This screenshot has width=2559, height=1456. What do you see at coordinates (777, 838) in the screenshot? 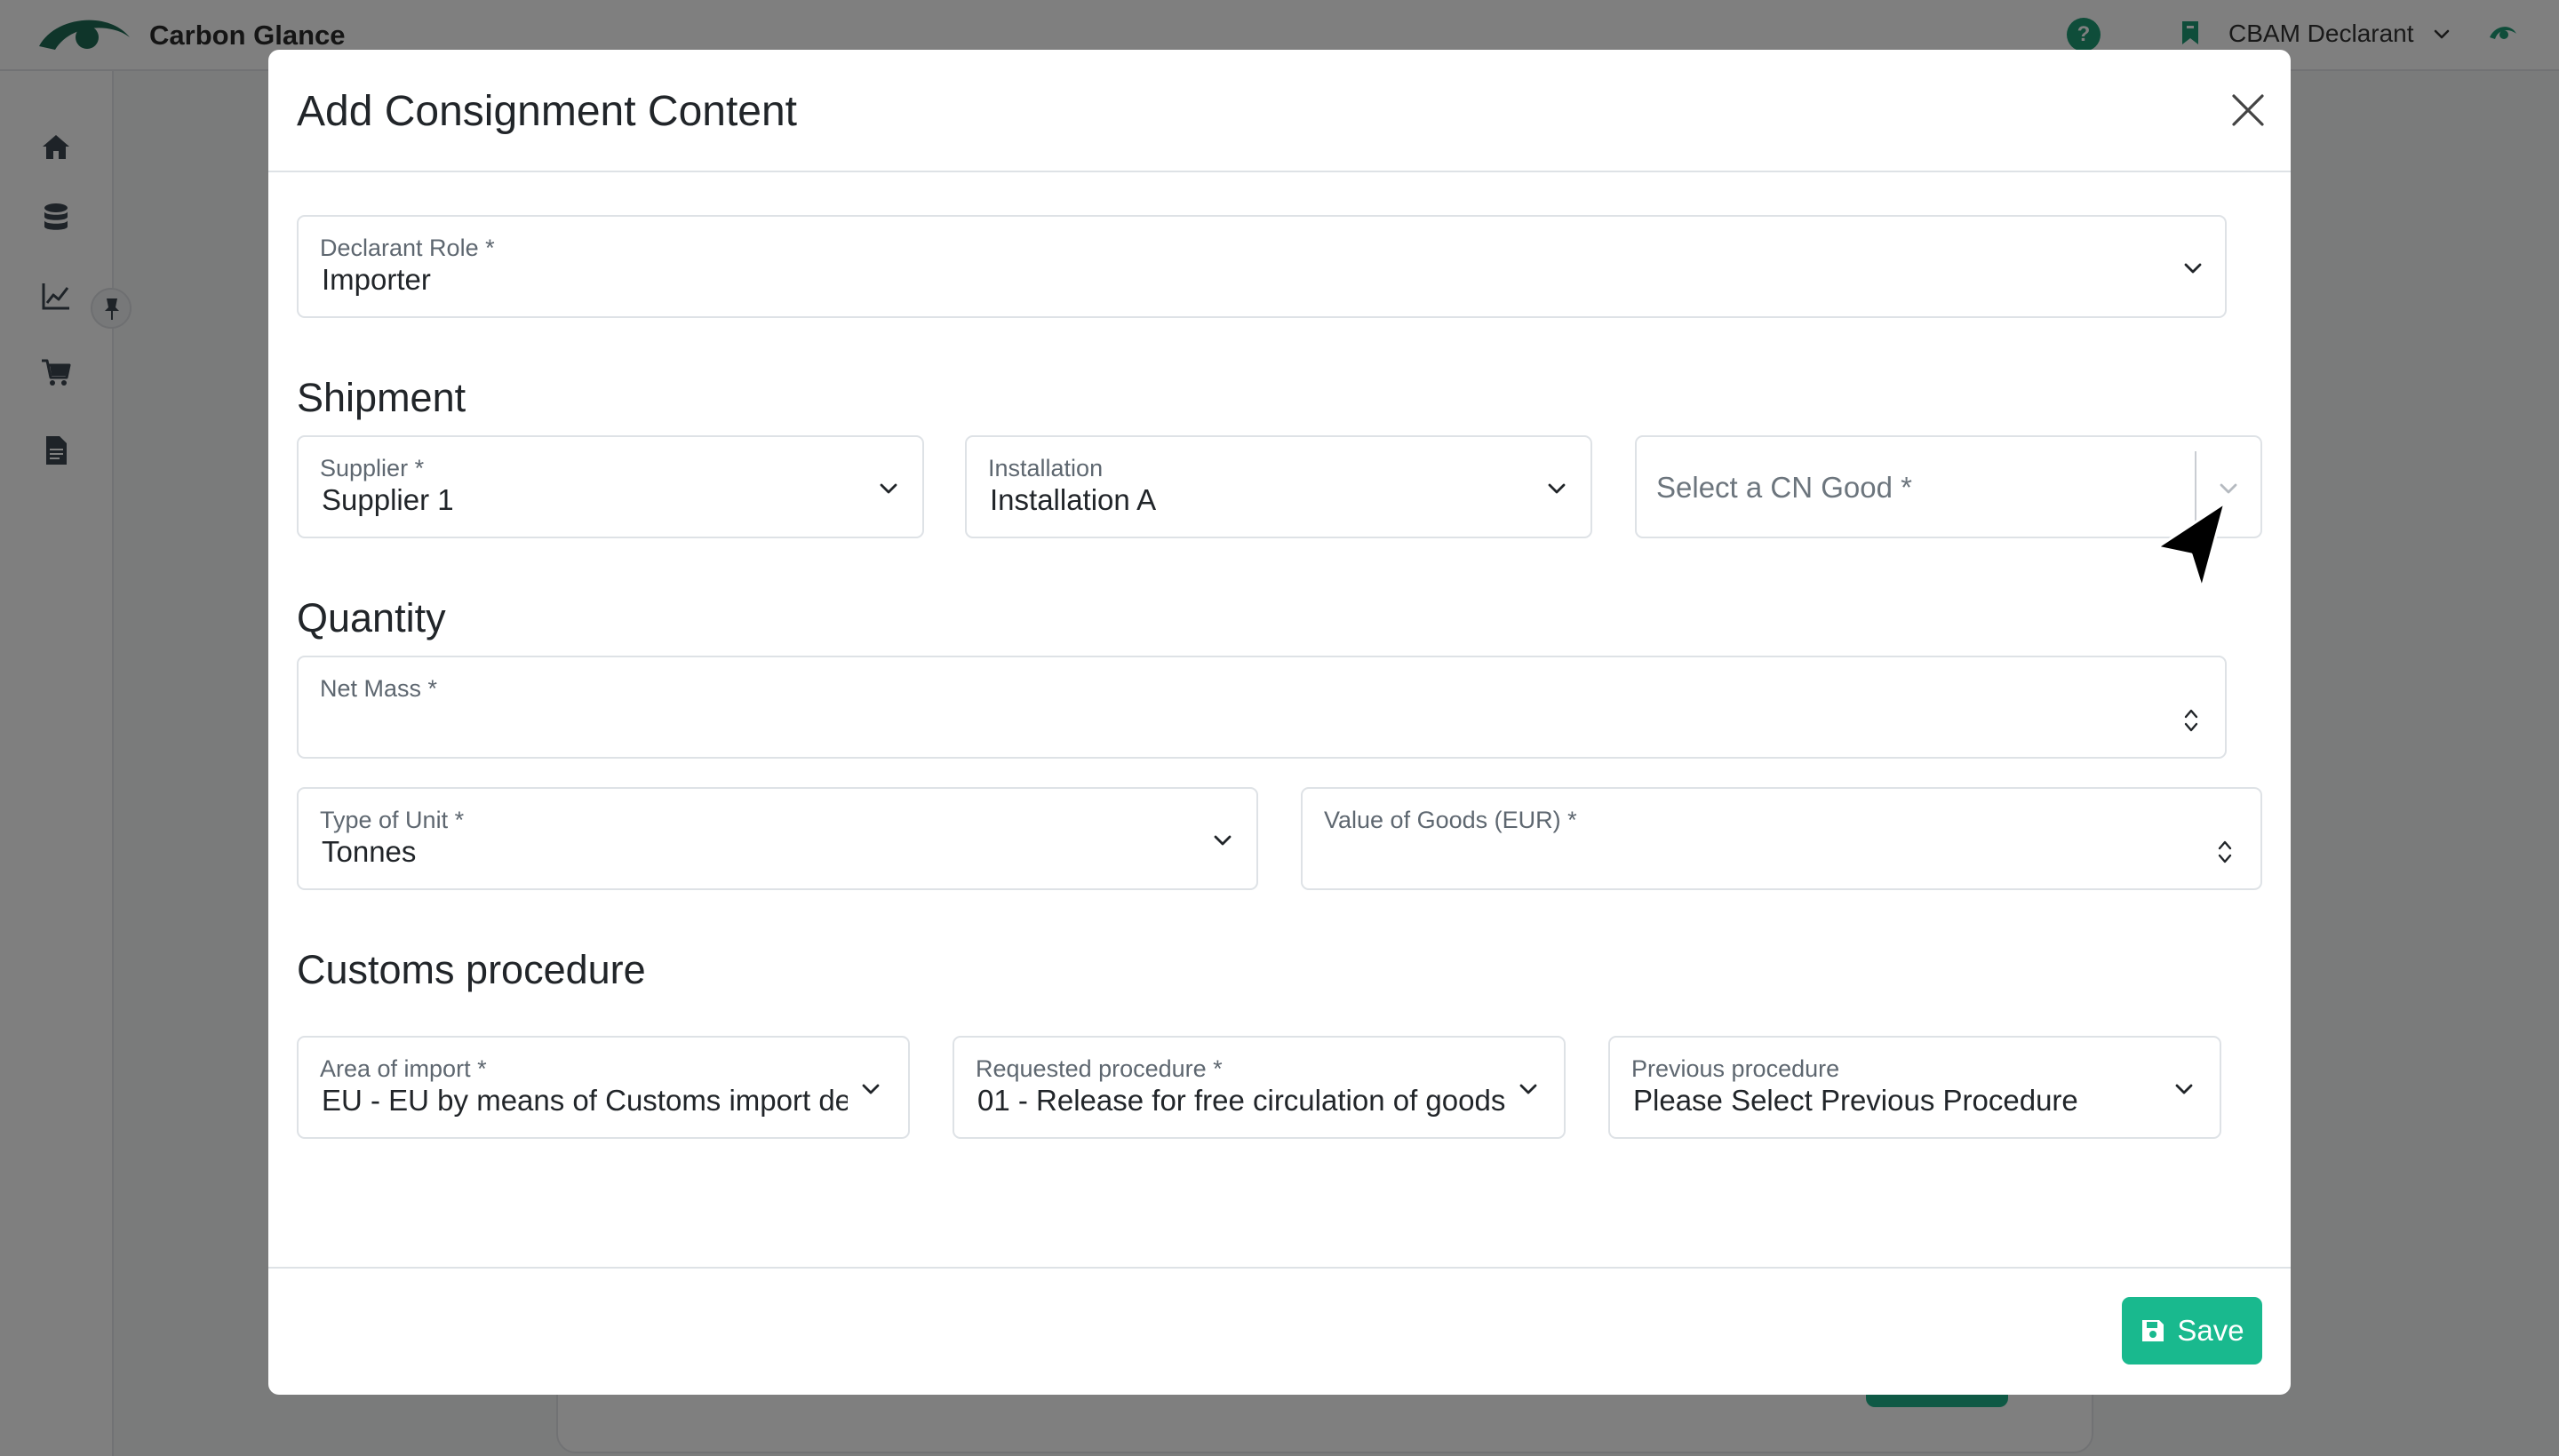
I see `unit-type-select: Type of Unit * Tonnes` at bounding box center [777, 838].